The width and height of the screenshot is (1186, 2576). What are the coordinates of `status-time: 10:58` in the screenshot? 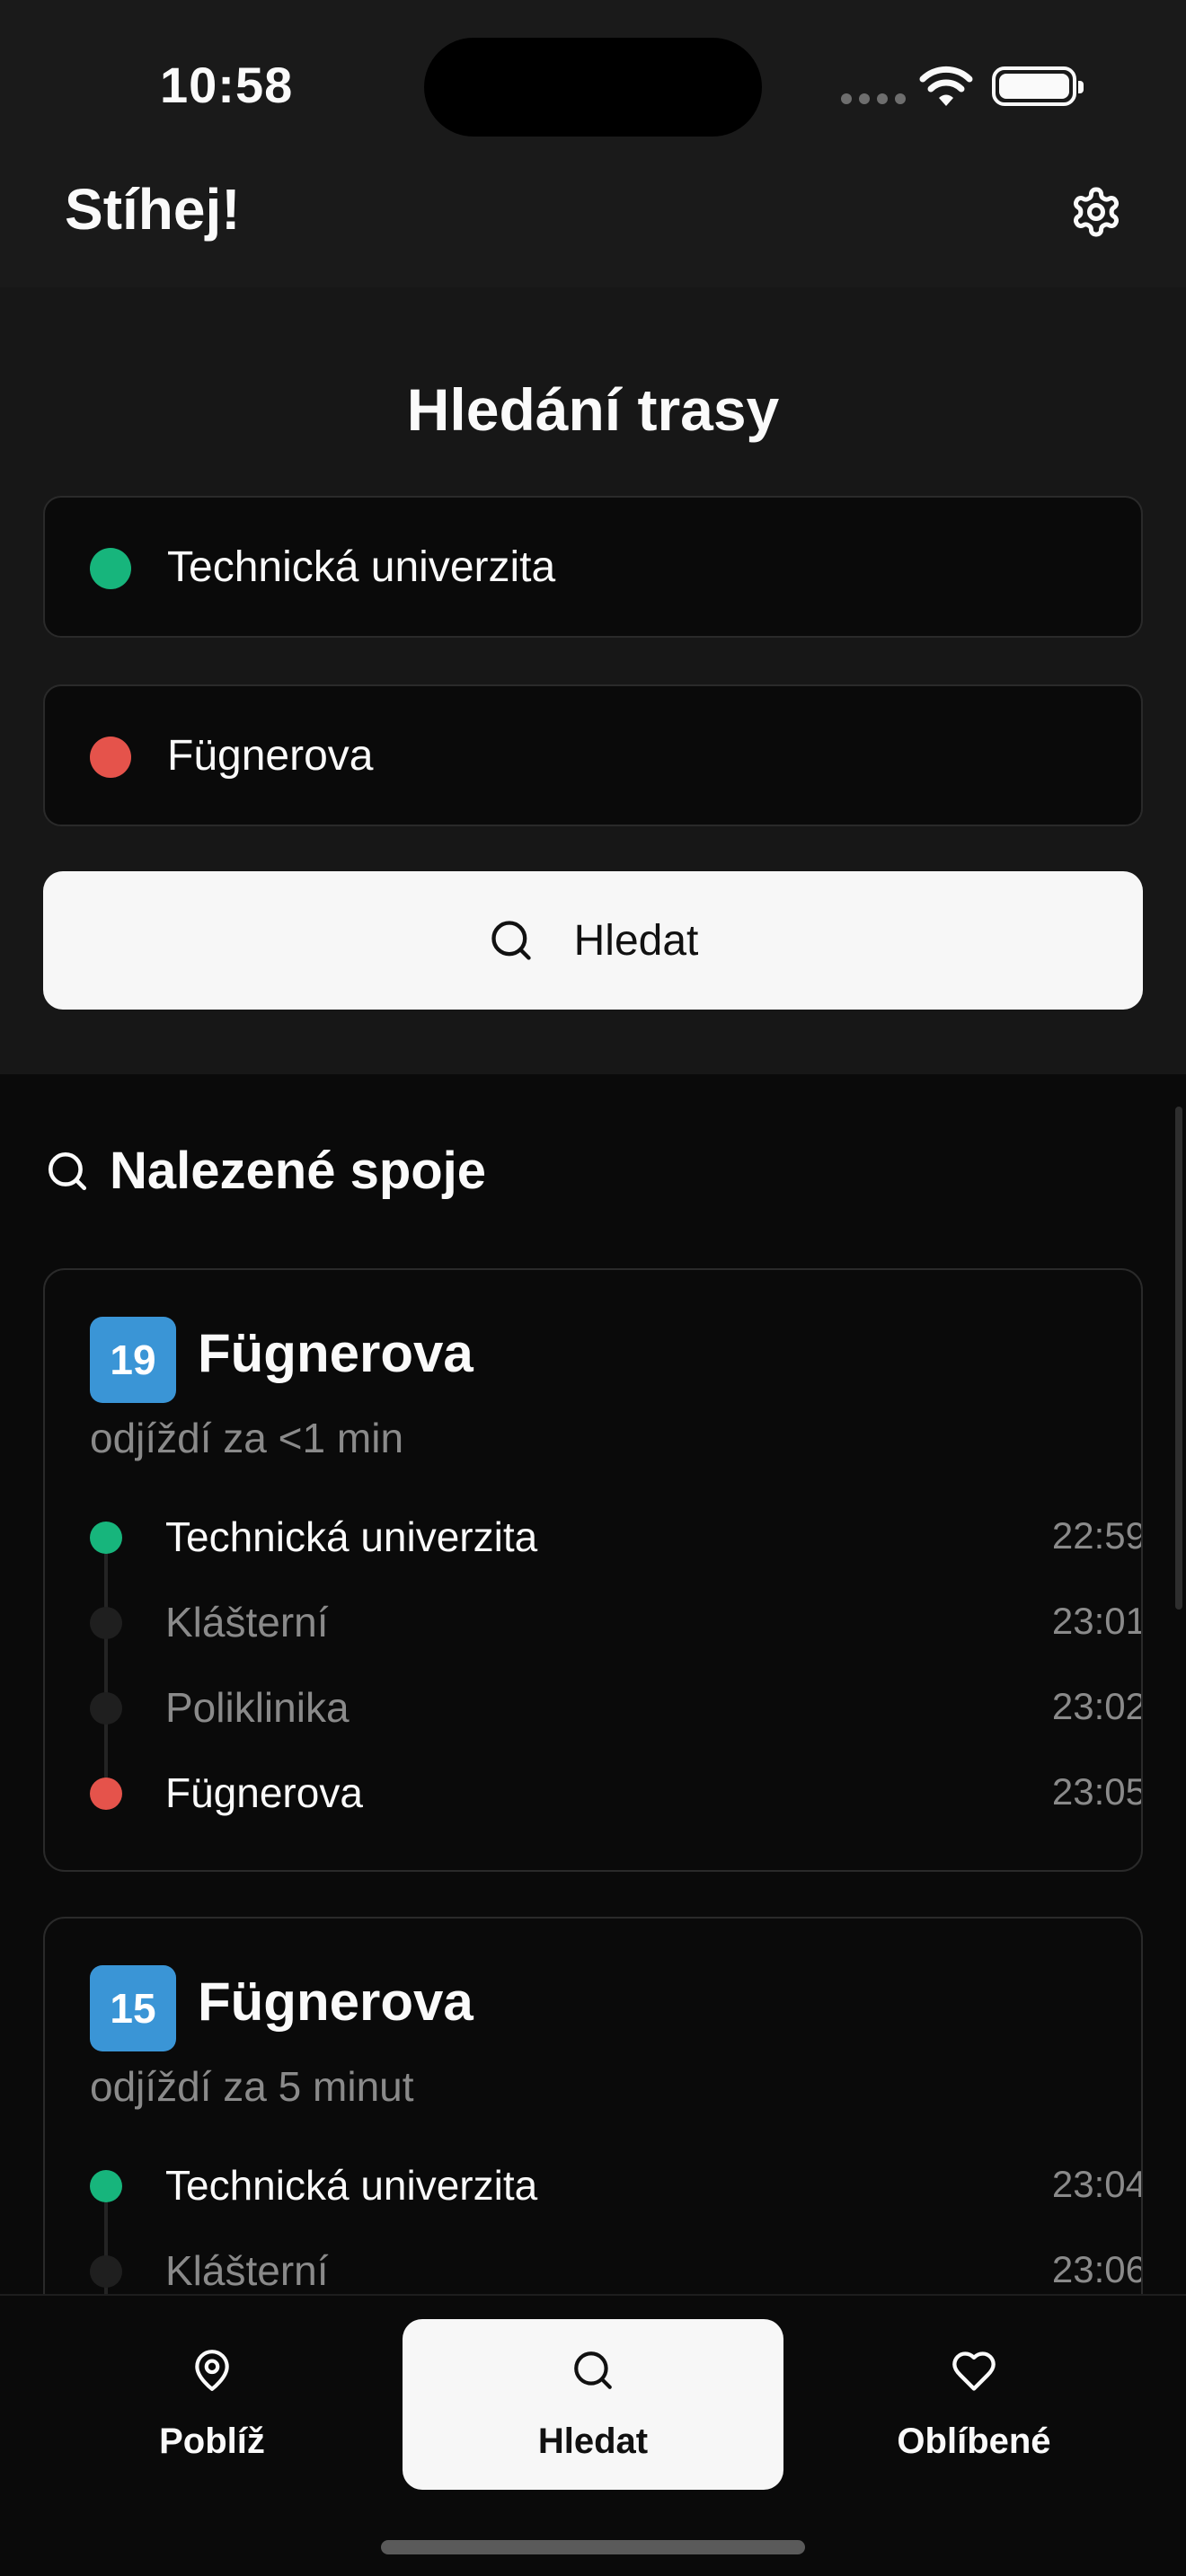 It's located at (227, 85).